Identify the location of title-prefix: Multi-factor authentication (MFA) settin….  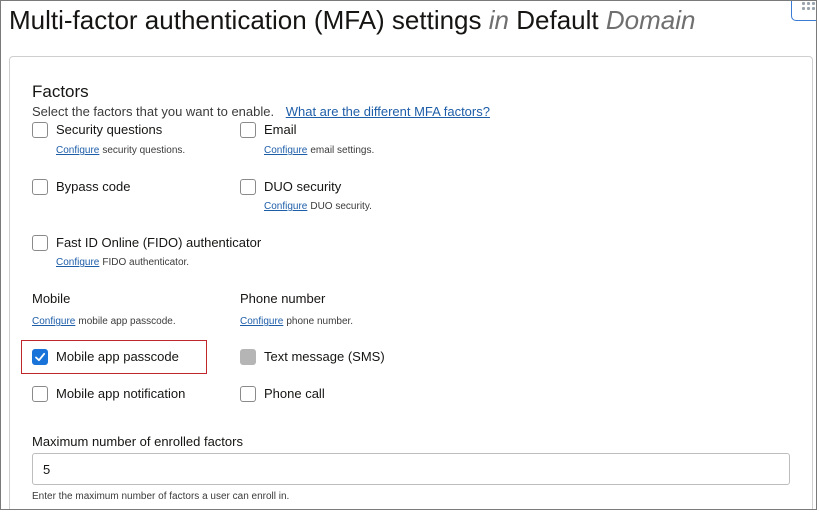
(245, 20).